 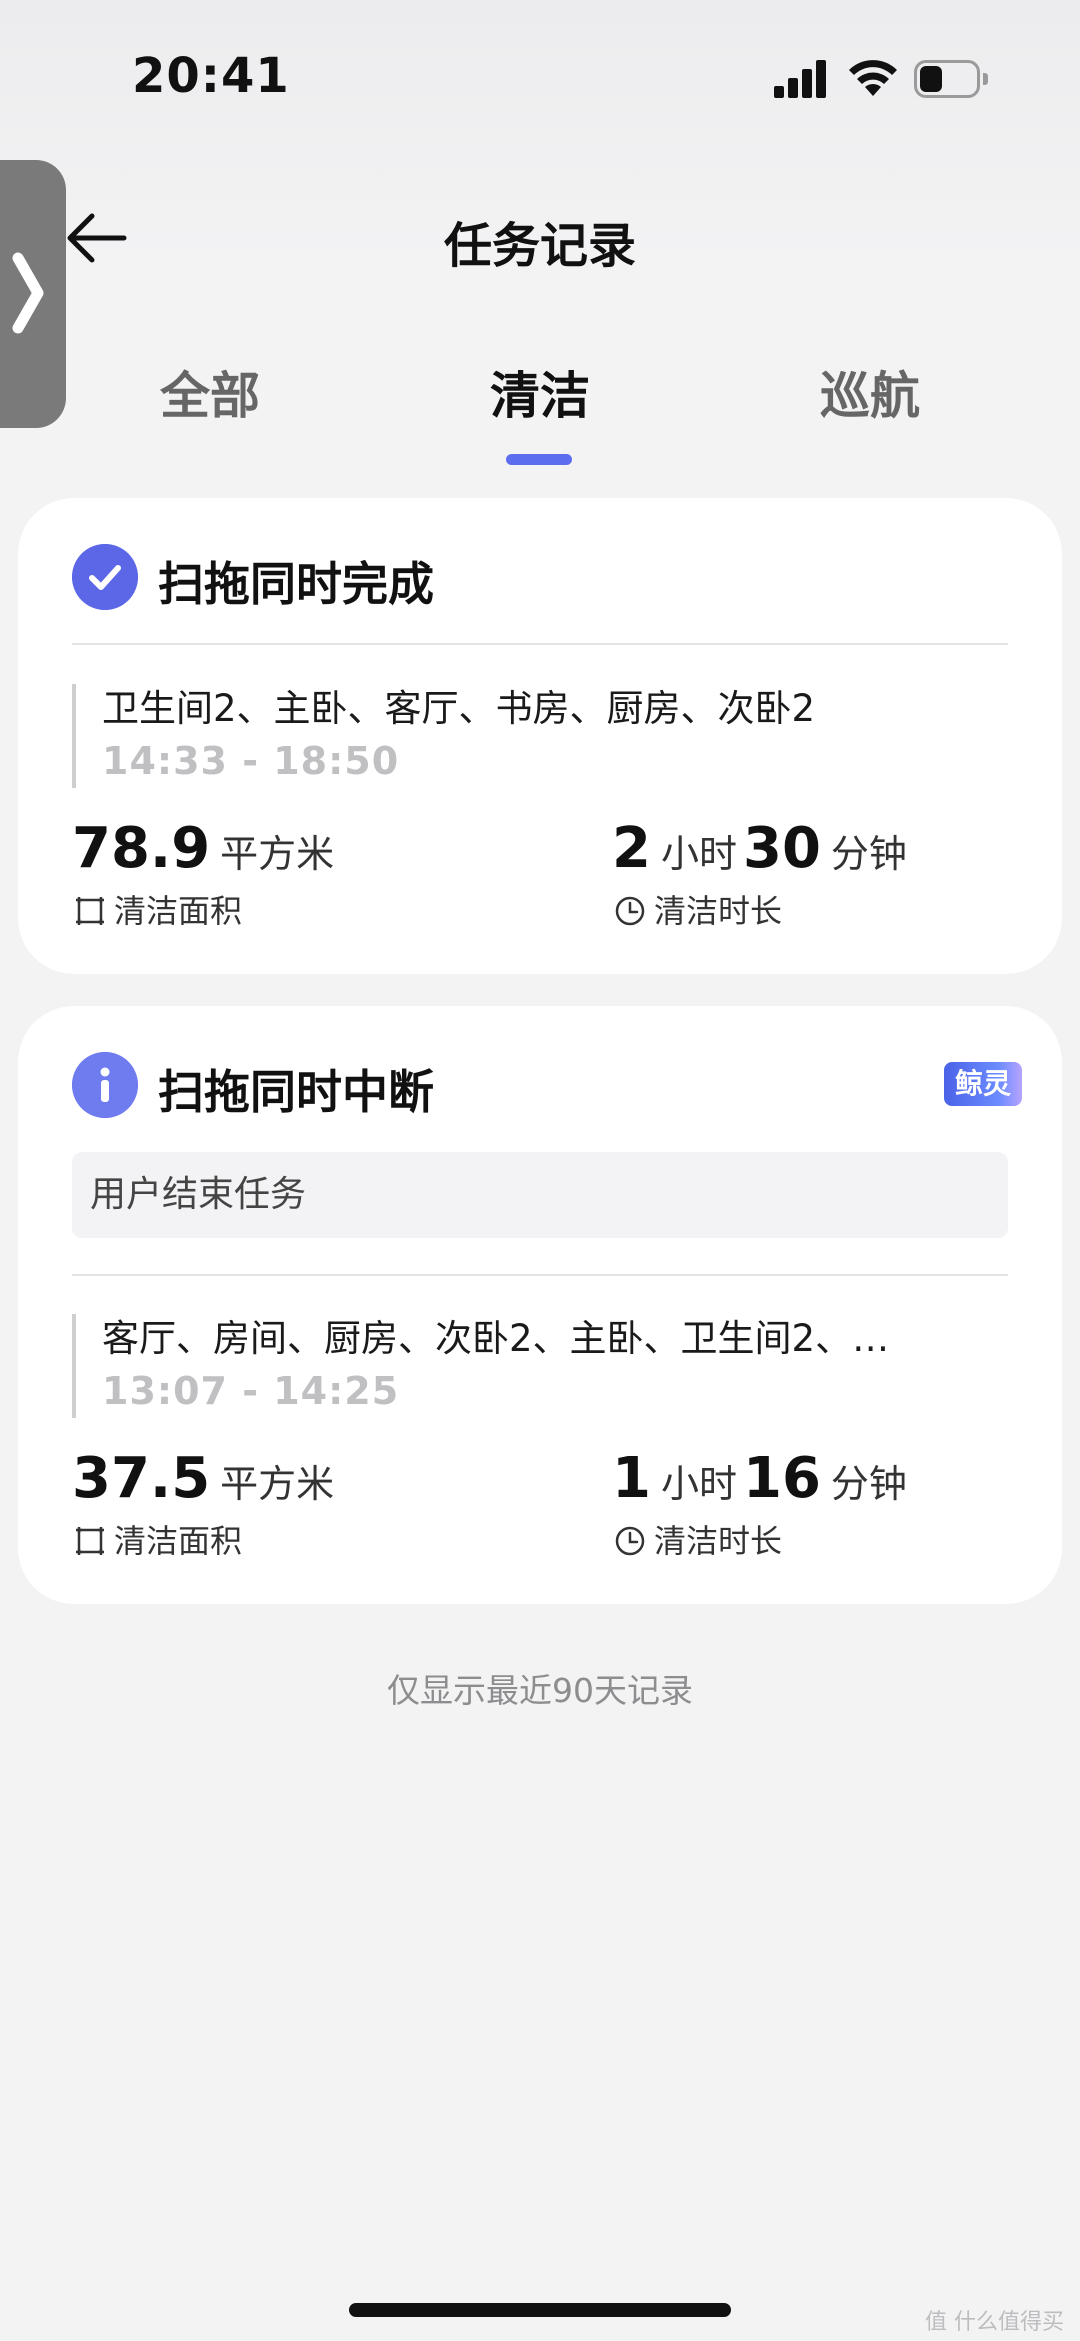 I want to click on duration-hours: 2, so click(x=631, y=848).